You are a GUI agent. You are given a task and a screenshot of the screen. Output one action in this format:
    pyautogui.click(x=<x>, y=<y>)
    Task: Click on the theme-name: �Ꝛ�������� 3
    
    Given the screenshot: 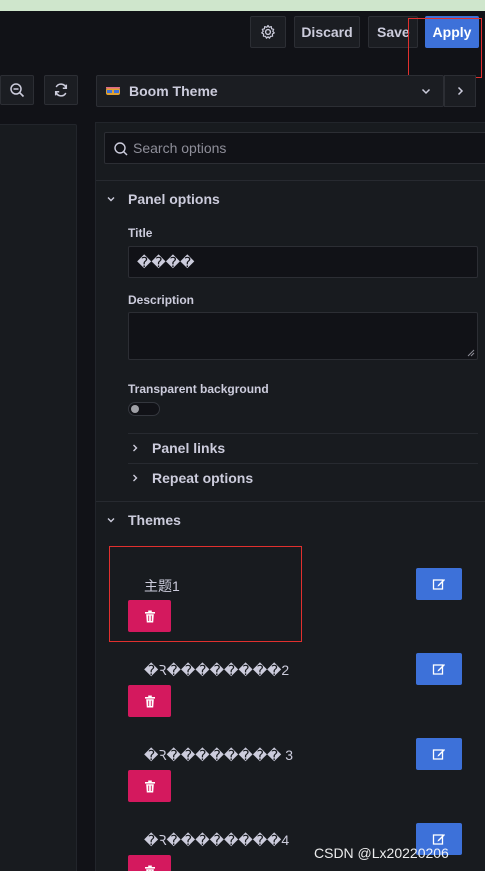 What is the action you would take?
    pyautogui.click(x=219, y=755)
    